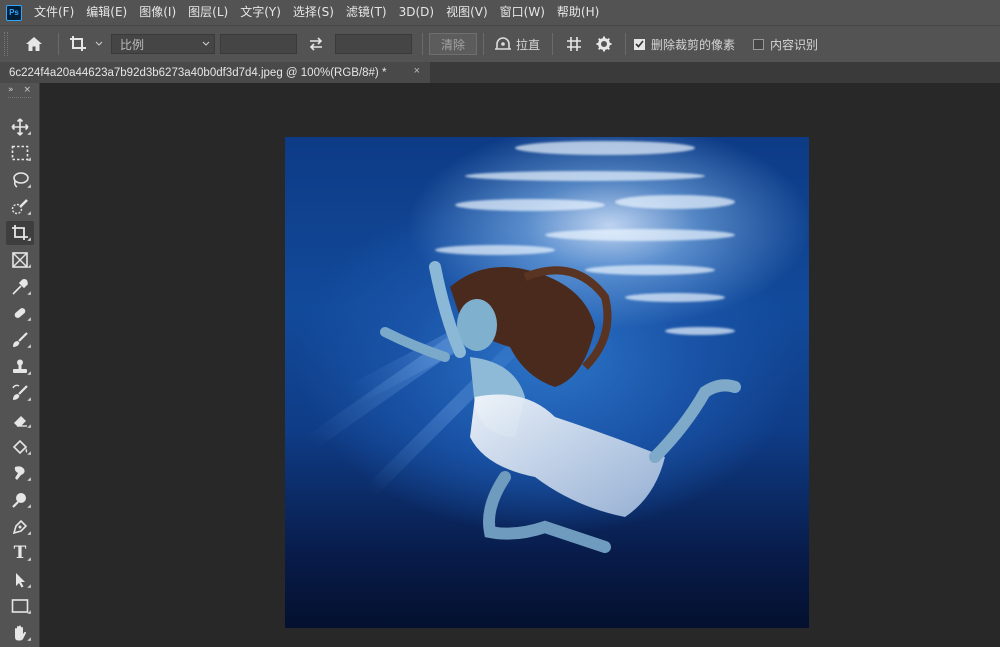  I want to click on options-bar: 比例 清除 拉直 删除裁剪的像素 内容识别, so click(500, 43).